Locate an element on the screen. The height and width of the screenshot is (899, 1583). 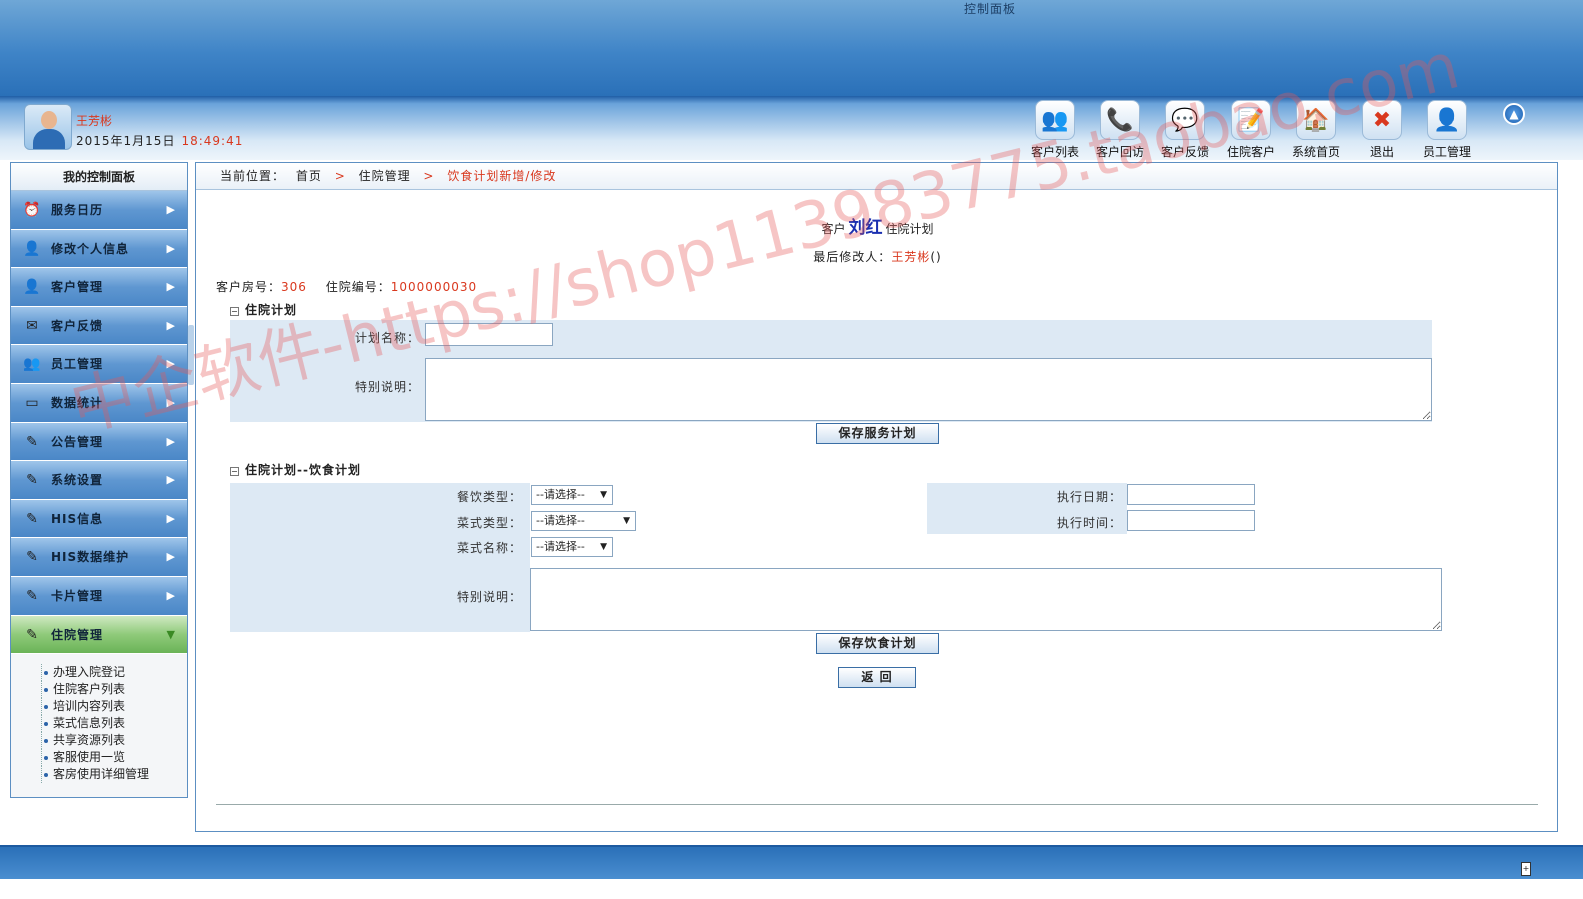
page-title: 客户 刘红 住院计划 is located at coordinates (877, 225).